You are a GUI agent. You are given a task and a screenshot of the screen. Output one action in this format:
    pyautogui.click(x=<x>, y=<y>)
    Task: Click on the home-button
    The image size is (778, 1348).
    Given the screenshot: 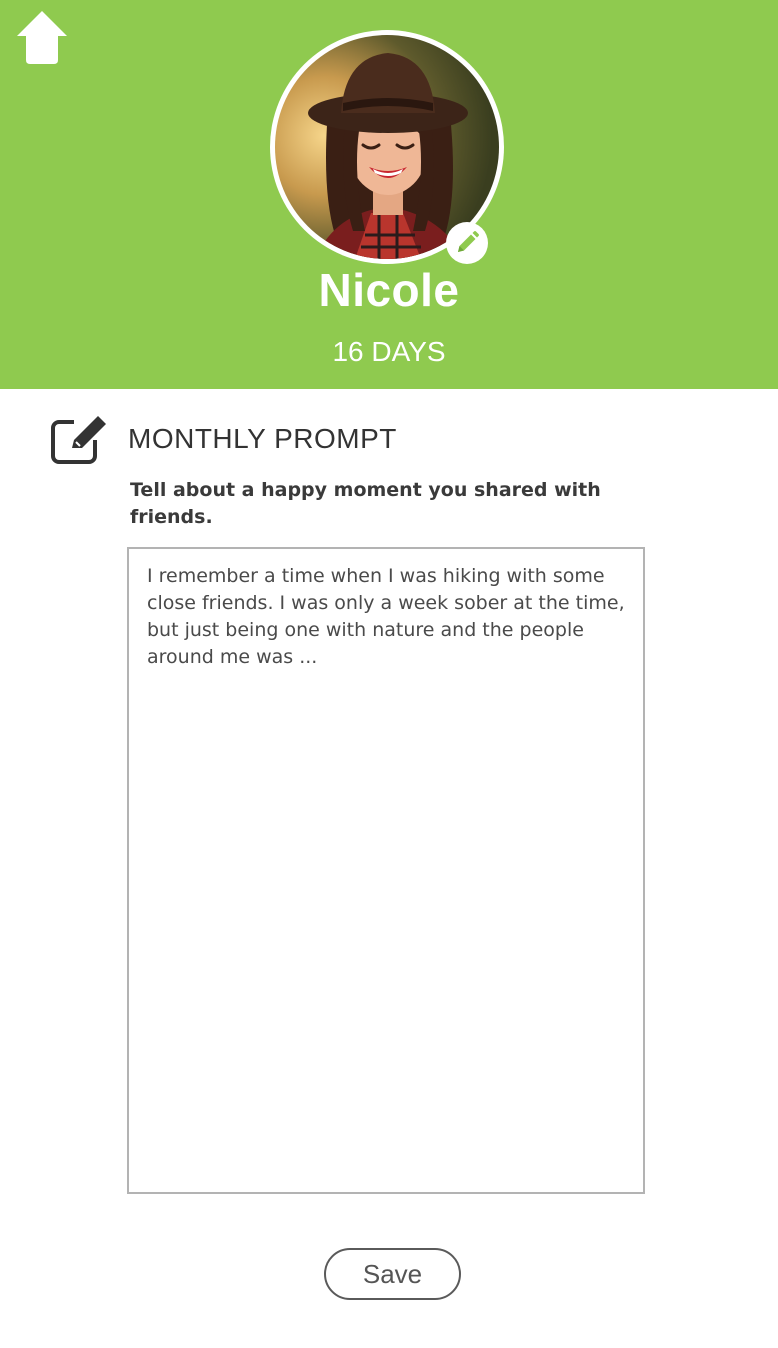 What is the action you would take?
    pyautogui.click(x=42, y=38)
    